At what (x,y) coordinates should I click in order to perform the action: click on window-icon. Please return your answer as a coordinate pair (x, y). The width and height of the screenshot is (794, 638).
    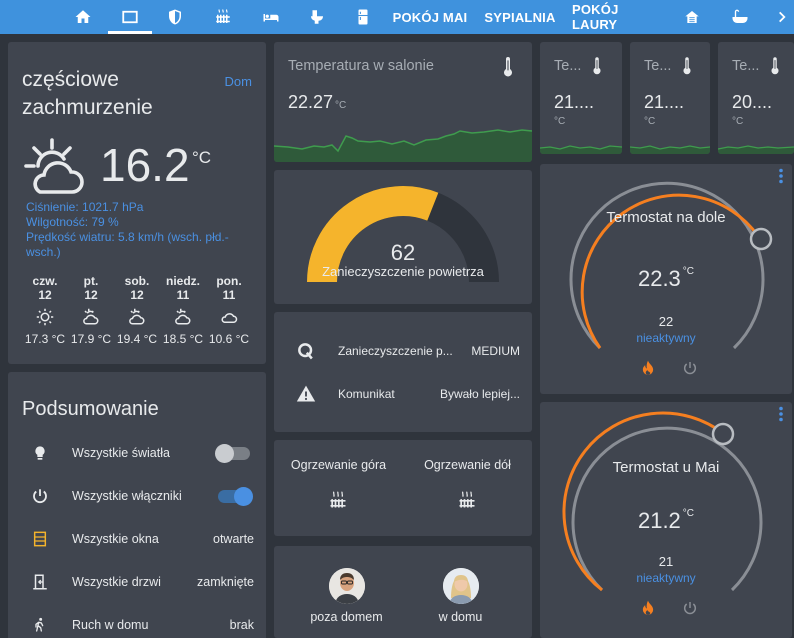
    Looking at the image, I should click on (40, 539).